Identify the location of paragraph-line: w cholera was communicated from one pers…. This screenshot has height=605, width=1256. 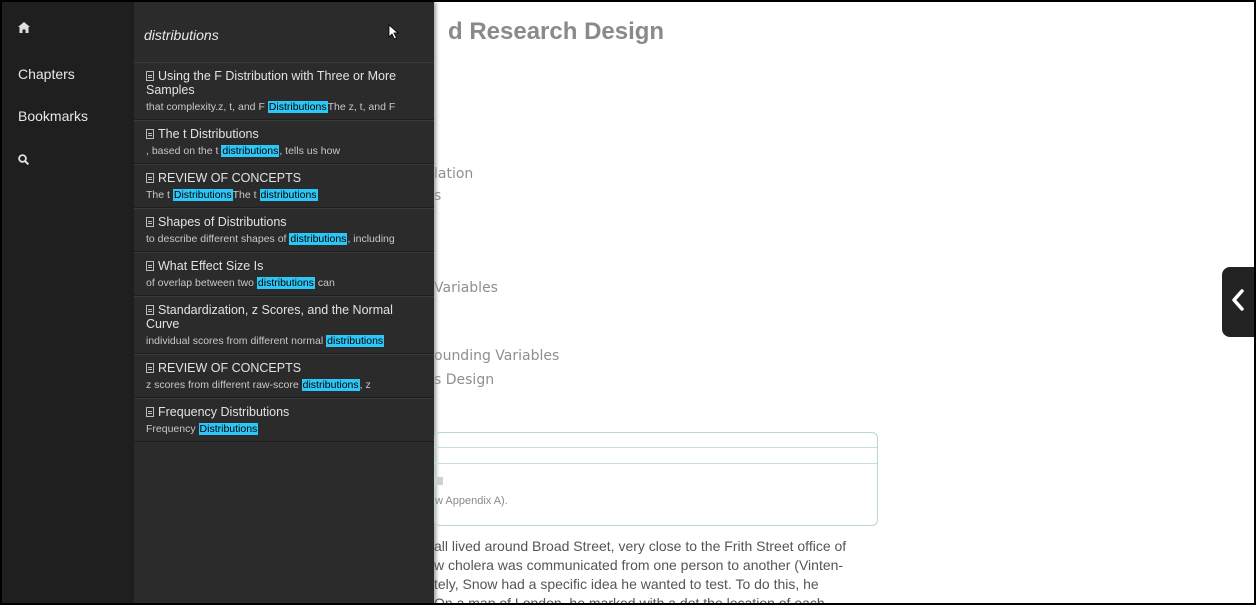
(639, 565).